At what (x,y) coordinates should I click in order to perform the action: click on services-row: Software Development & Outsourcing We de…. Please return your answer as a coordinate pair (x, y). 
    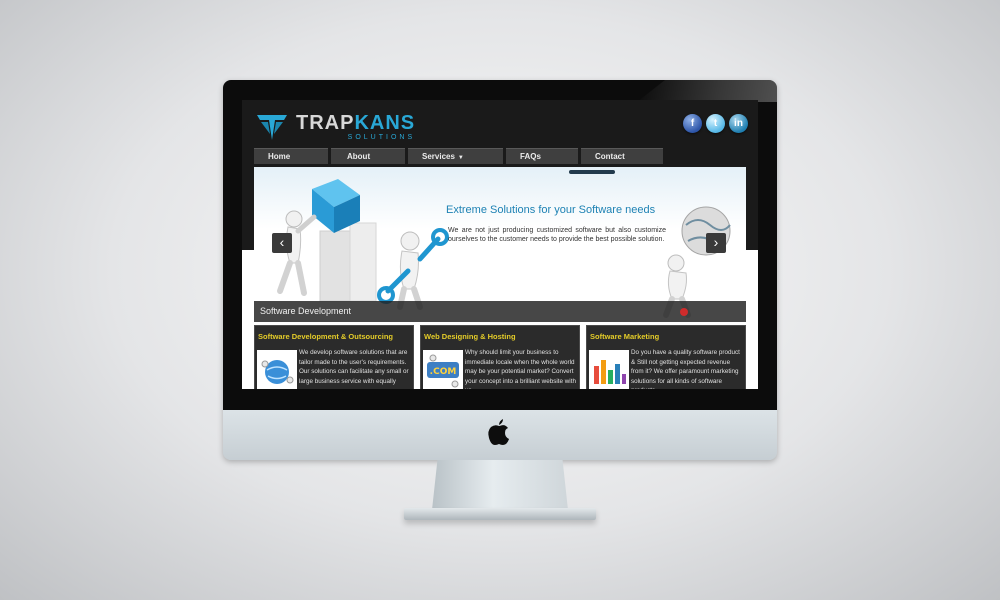
    Looking at the image, I should click on (500, 357).